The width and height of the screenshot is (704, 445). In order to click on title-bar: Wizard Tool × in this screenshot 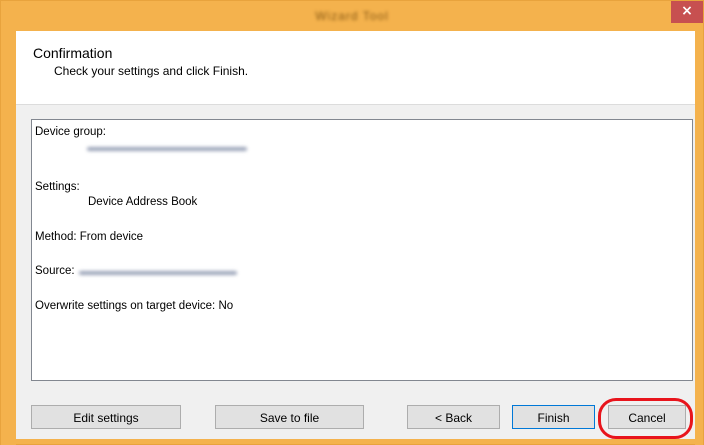, I will do `click(352, 16)`.